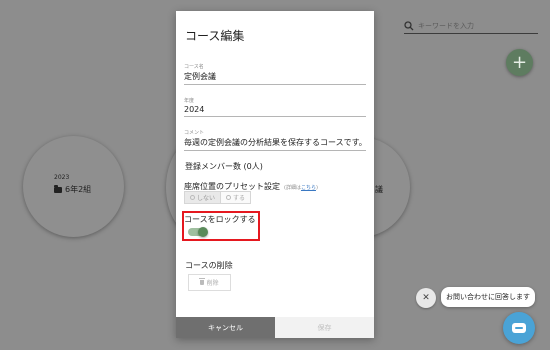 The width and height of the screenshot is (550, 350). Describe the element at coordinates (225, 327) in the screenshot. I see `cancel-button: キャンセル` at that location.